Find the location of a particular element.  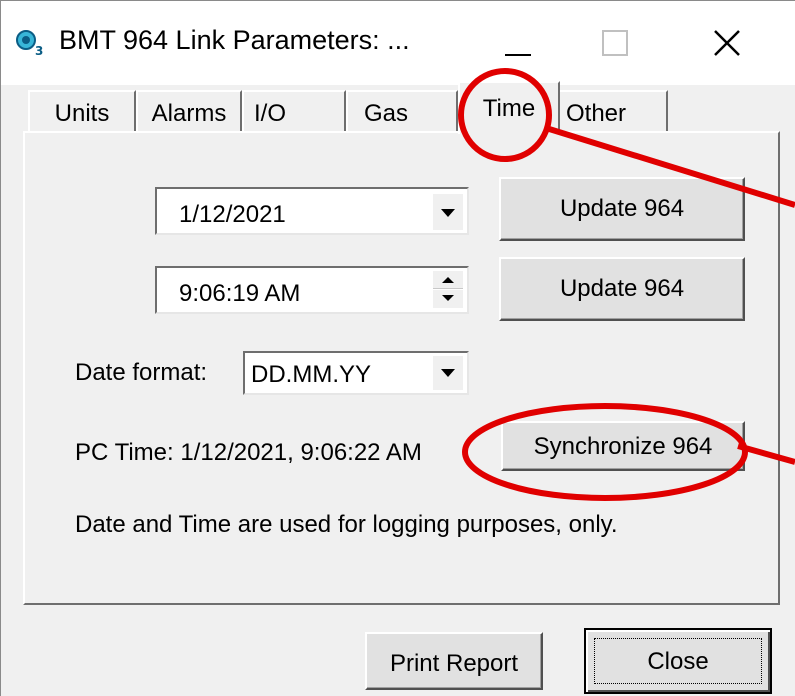

maximize-icon is located at coordinates (615, 44).